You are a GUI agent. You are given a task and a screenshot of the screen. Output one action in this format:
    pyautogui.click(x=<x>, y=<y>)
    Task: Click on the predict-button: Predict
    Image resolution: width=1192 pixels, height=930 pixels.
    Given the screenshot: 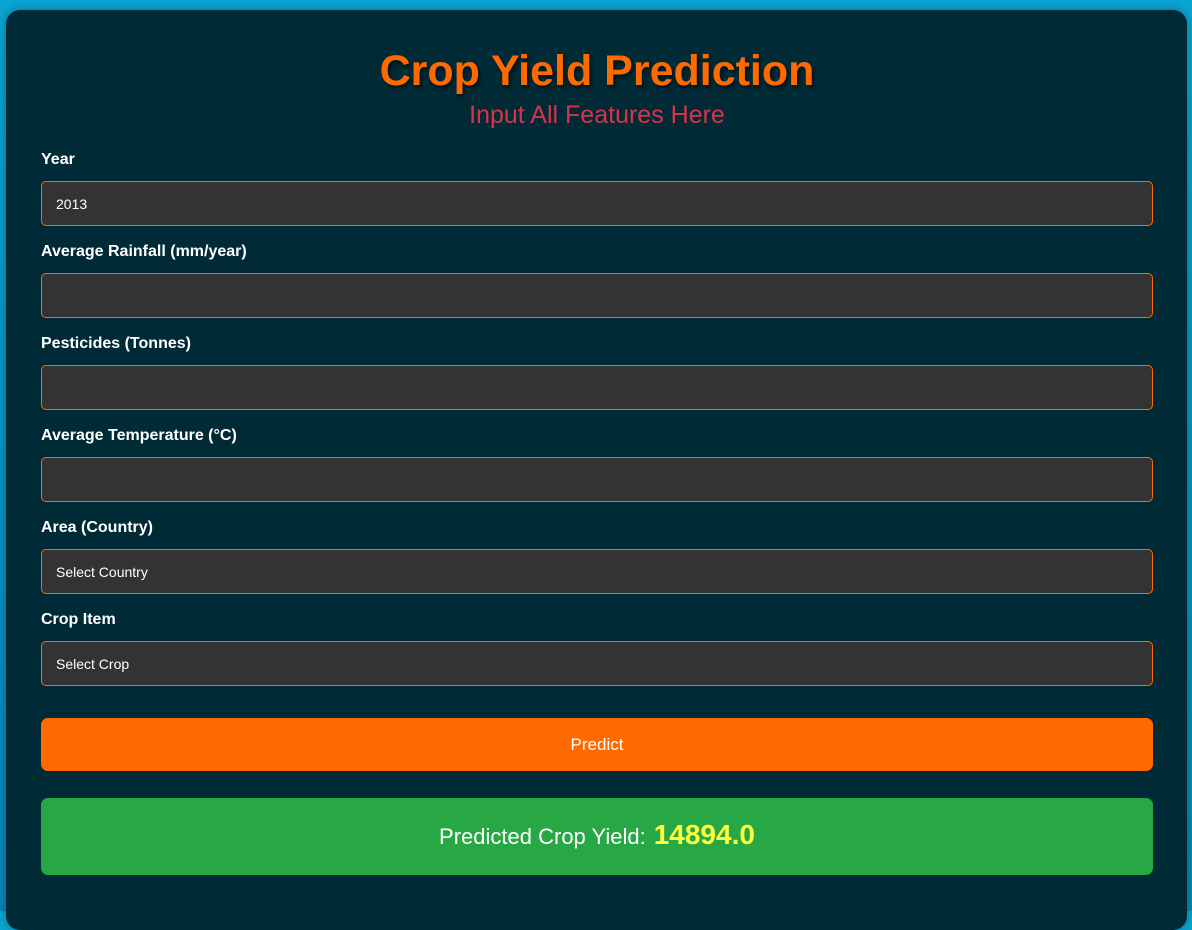 What is the action you would take?
    pyautogui.click(x=597, y=744)
    